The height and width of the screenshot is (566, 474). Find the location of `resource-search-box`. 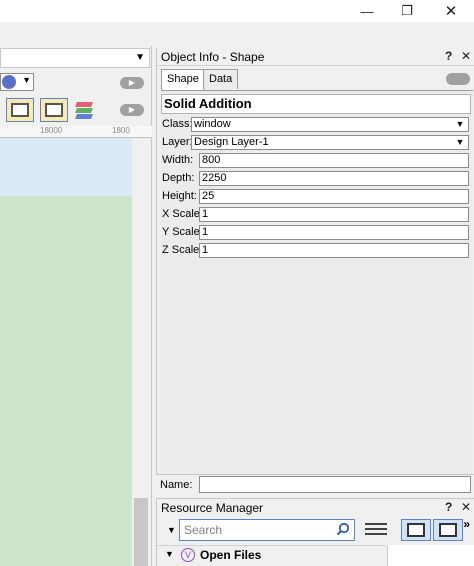

resource-search-box is located at coordinates (267, 530).